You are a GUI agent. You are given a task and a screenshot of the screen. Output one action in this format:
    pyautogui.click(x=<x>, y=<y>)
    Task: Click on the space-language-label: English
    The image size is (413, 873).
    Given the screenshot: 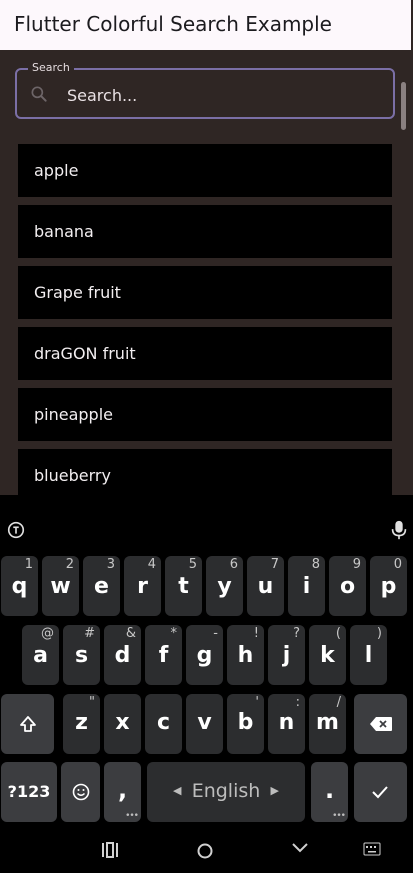 What is the action you would take?
    pyautogui.click(x=226, y=791)
    